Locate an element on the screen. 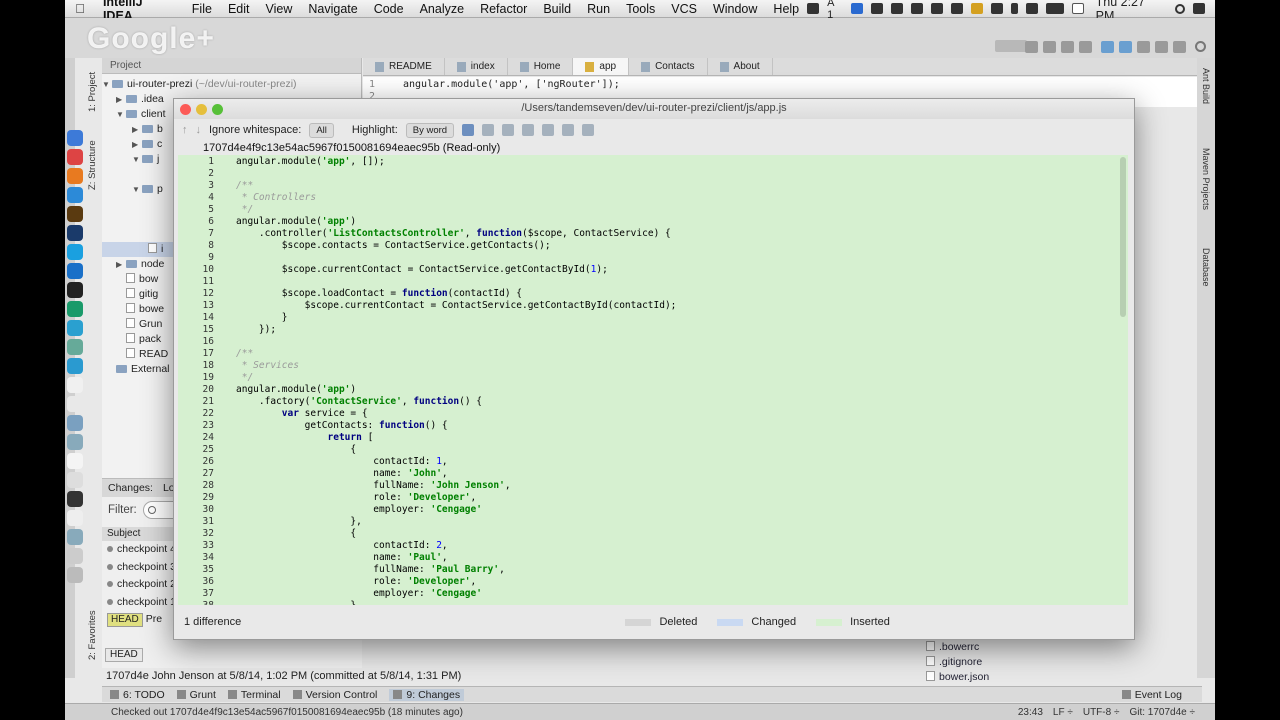 This screenshot has width=1280, height=720. terminal-tab: Terminal is located at coordinates (254, 695).